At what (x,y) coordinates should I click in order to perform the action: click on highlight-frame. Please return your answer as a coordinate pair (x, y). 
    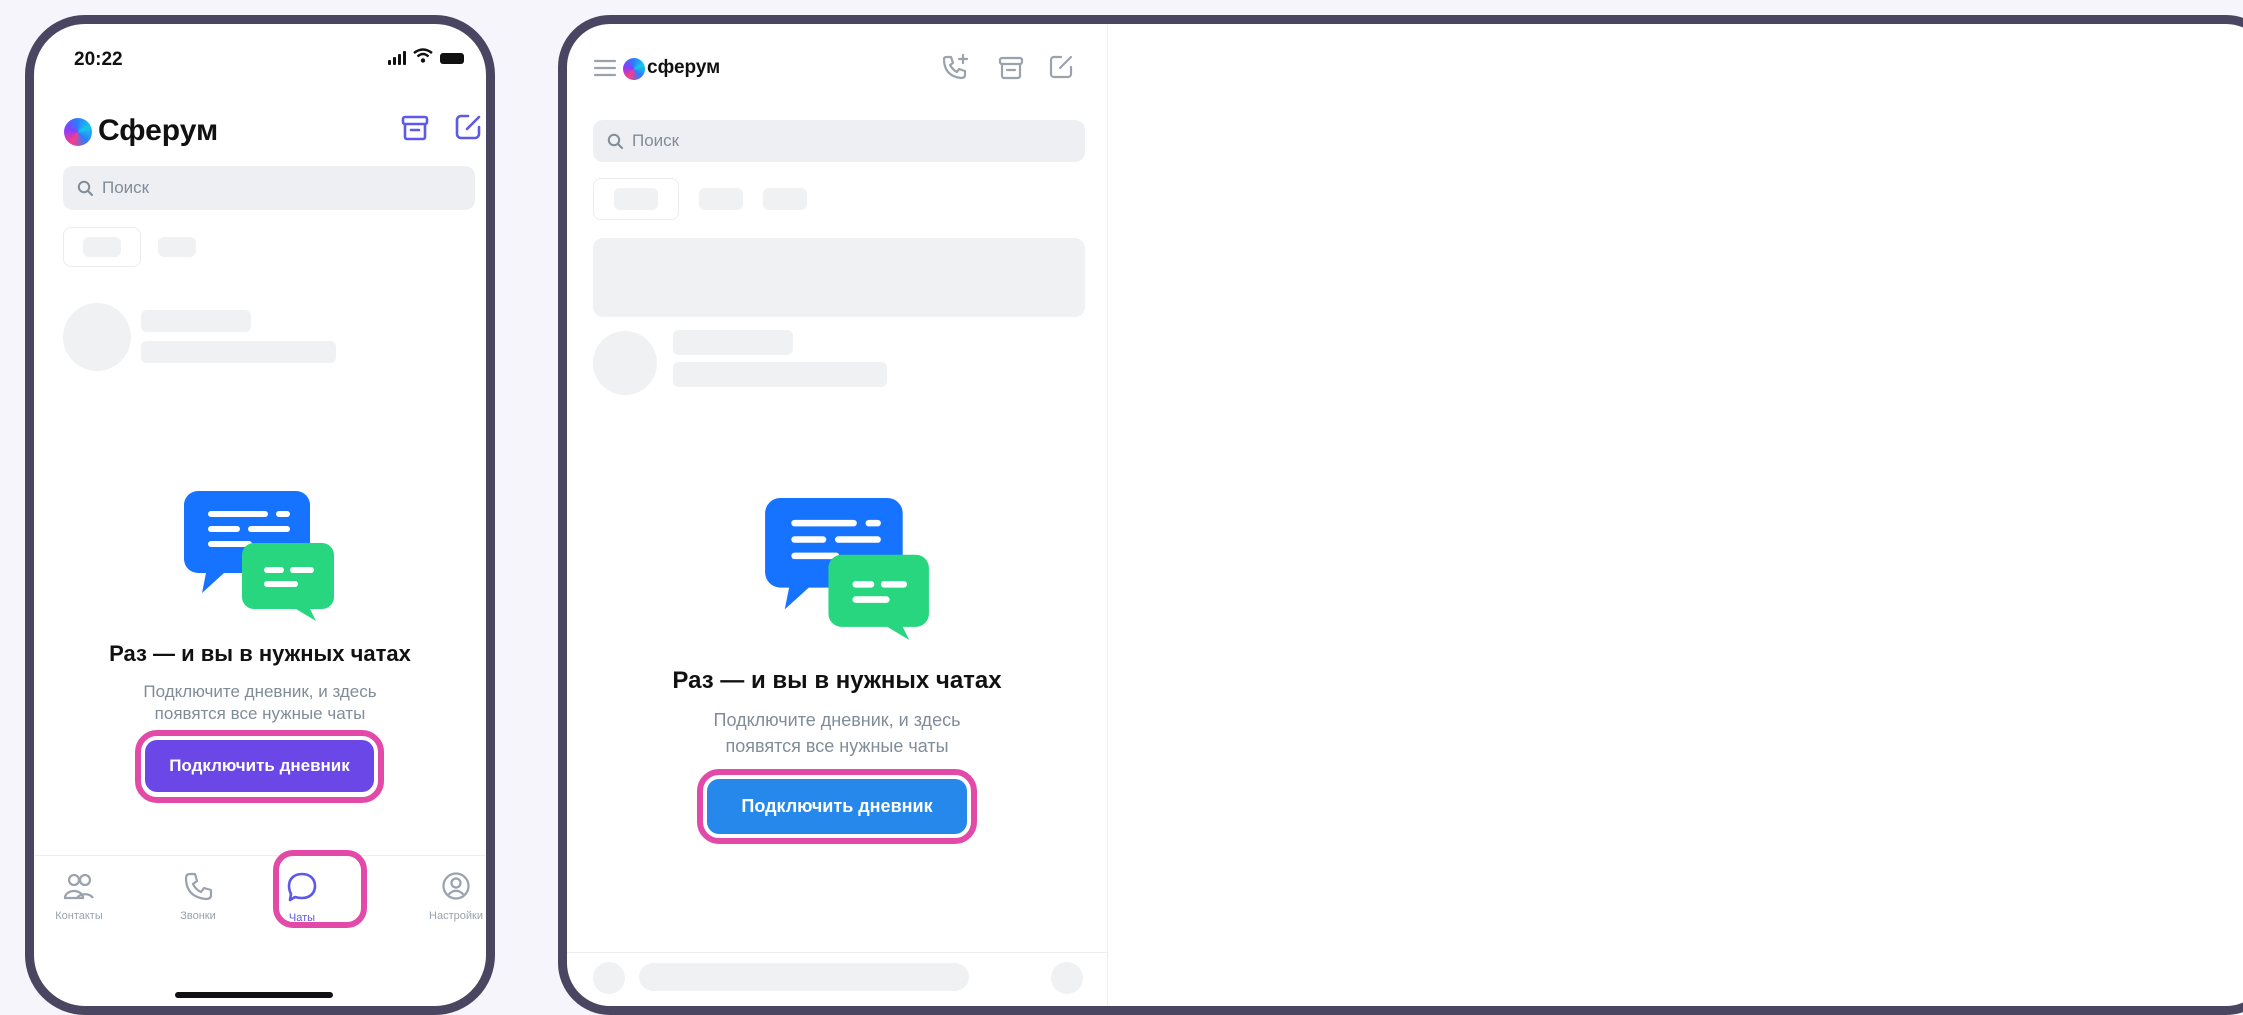
    Looking at the image, I should click on (320, 889).